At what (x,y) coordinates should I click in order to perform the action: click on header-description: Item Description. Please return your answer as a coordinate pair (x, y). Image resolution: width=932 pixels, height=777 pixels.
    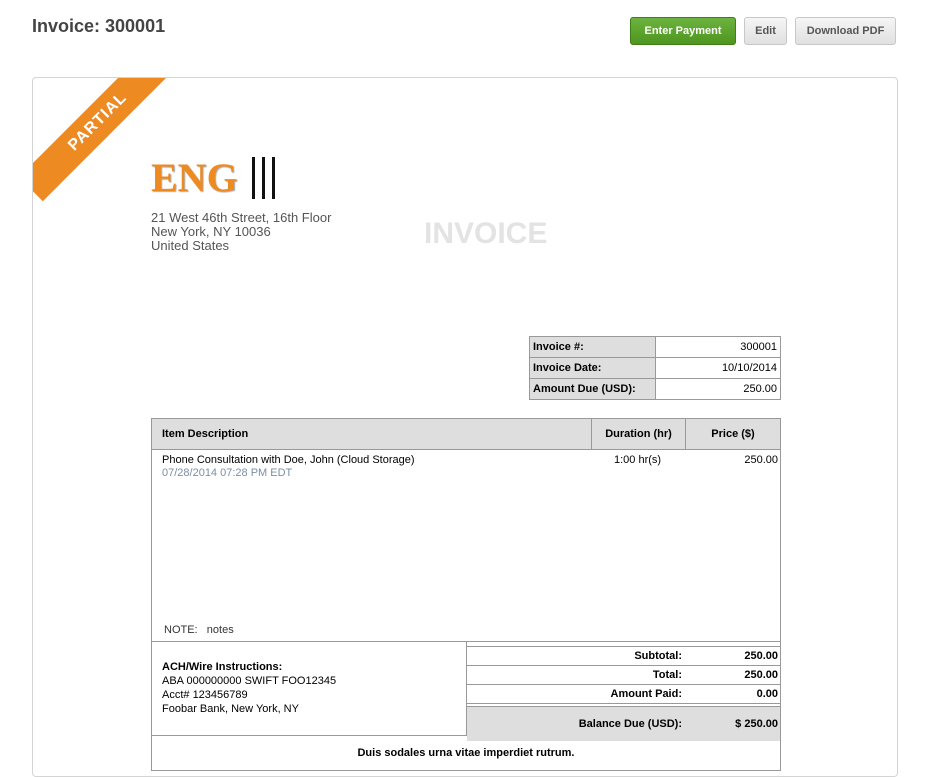
    Looking at the image, I should click on (372, 434).